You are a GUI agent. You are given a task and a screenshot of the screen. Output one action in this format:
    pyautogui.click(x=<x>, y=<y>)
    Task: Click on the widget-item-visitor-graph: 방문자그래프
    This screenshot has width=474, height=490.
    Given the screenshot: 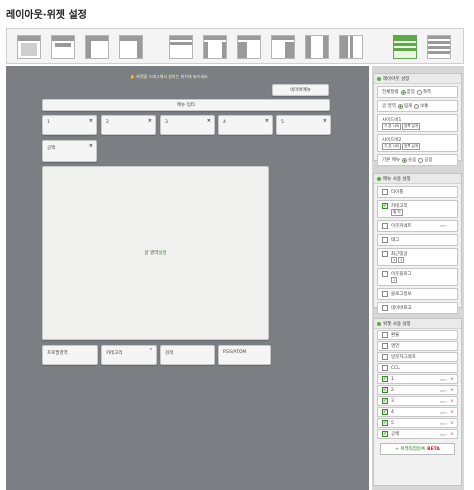 What is the action you would take?
    pyautogui.click(x=417, y=357)
    